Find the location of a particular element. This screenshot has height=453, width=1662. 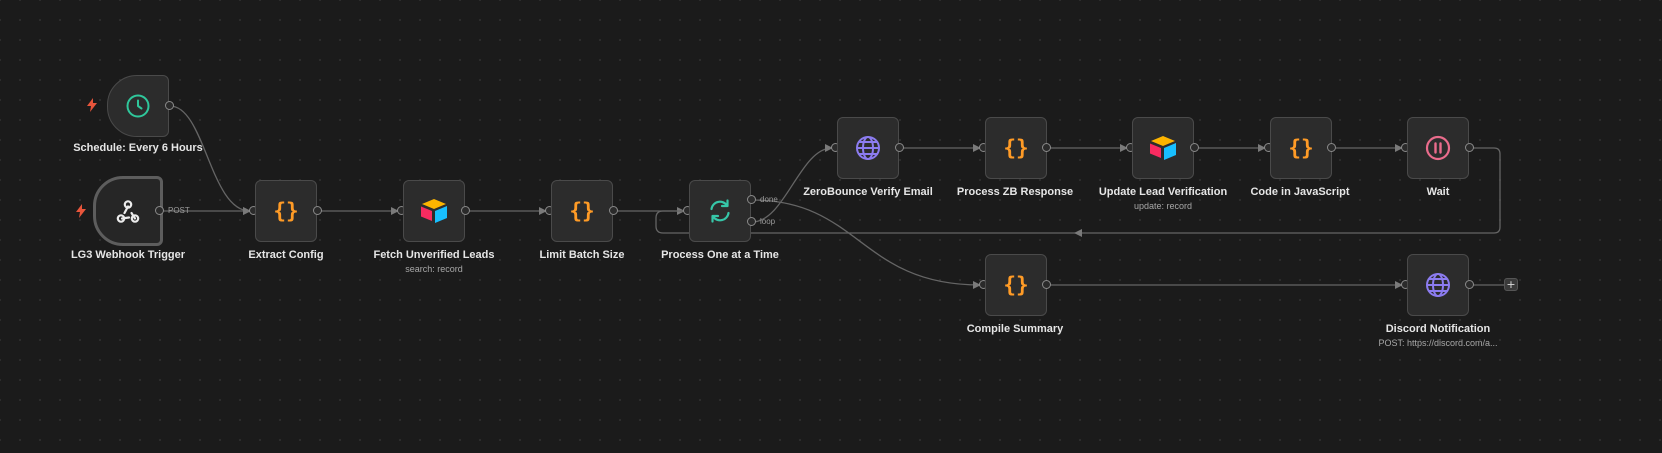

edge-label-loop: loop is located at coordinates (768, 221).